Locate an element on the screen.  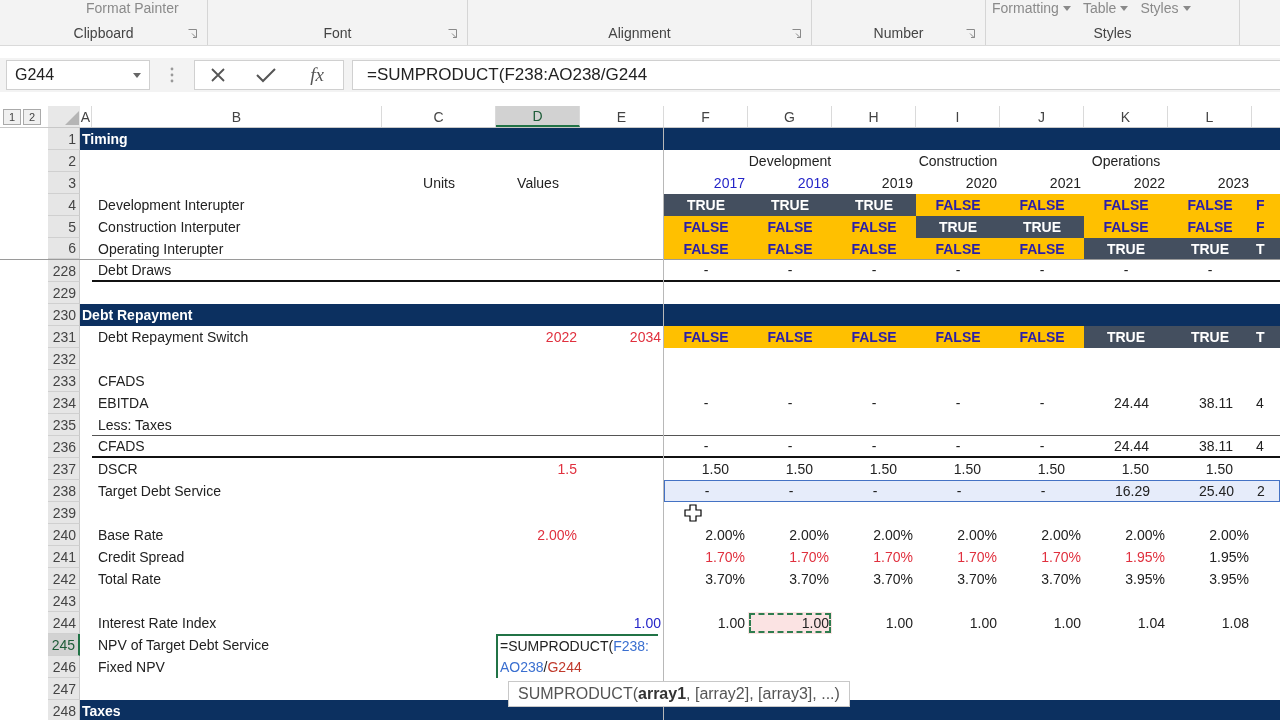
column-header: B is located at coordinates (237, 116).